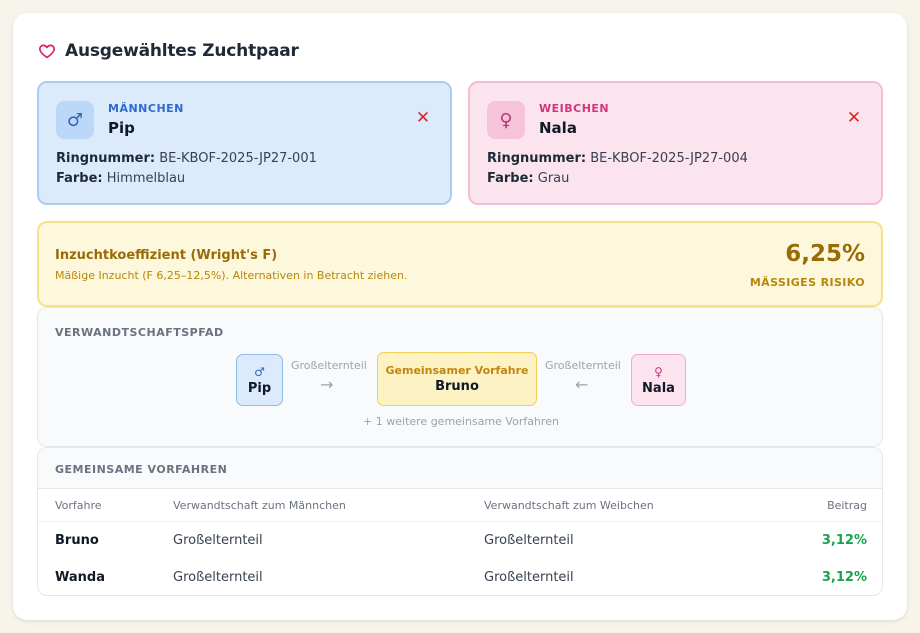 This screenshot has height=633, width=920. Describe the element at coordinates (259, 388) in the screenshot. I see `path-male-name: Pip` at that location.